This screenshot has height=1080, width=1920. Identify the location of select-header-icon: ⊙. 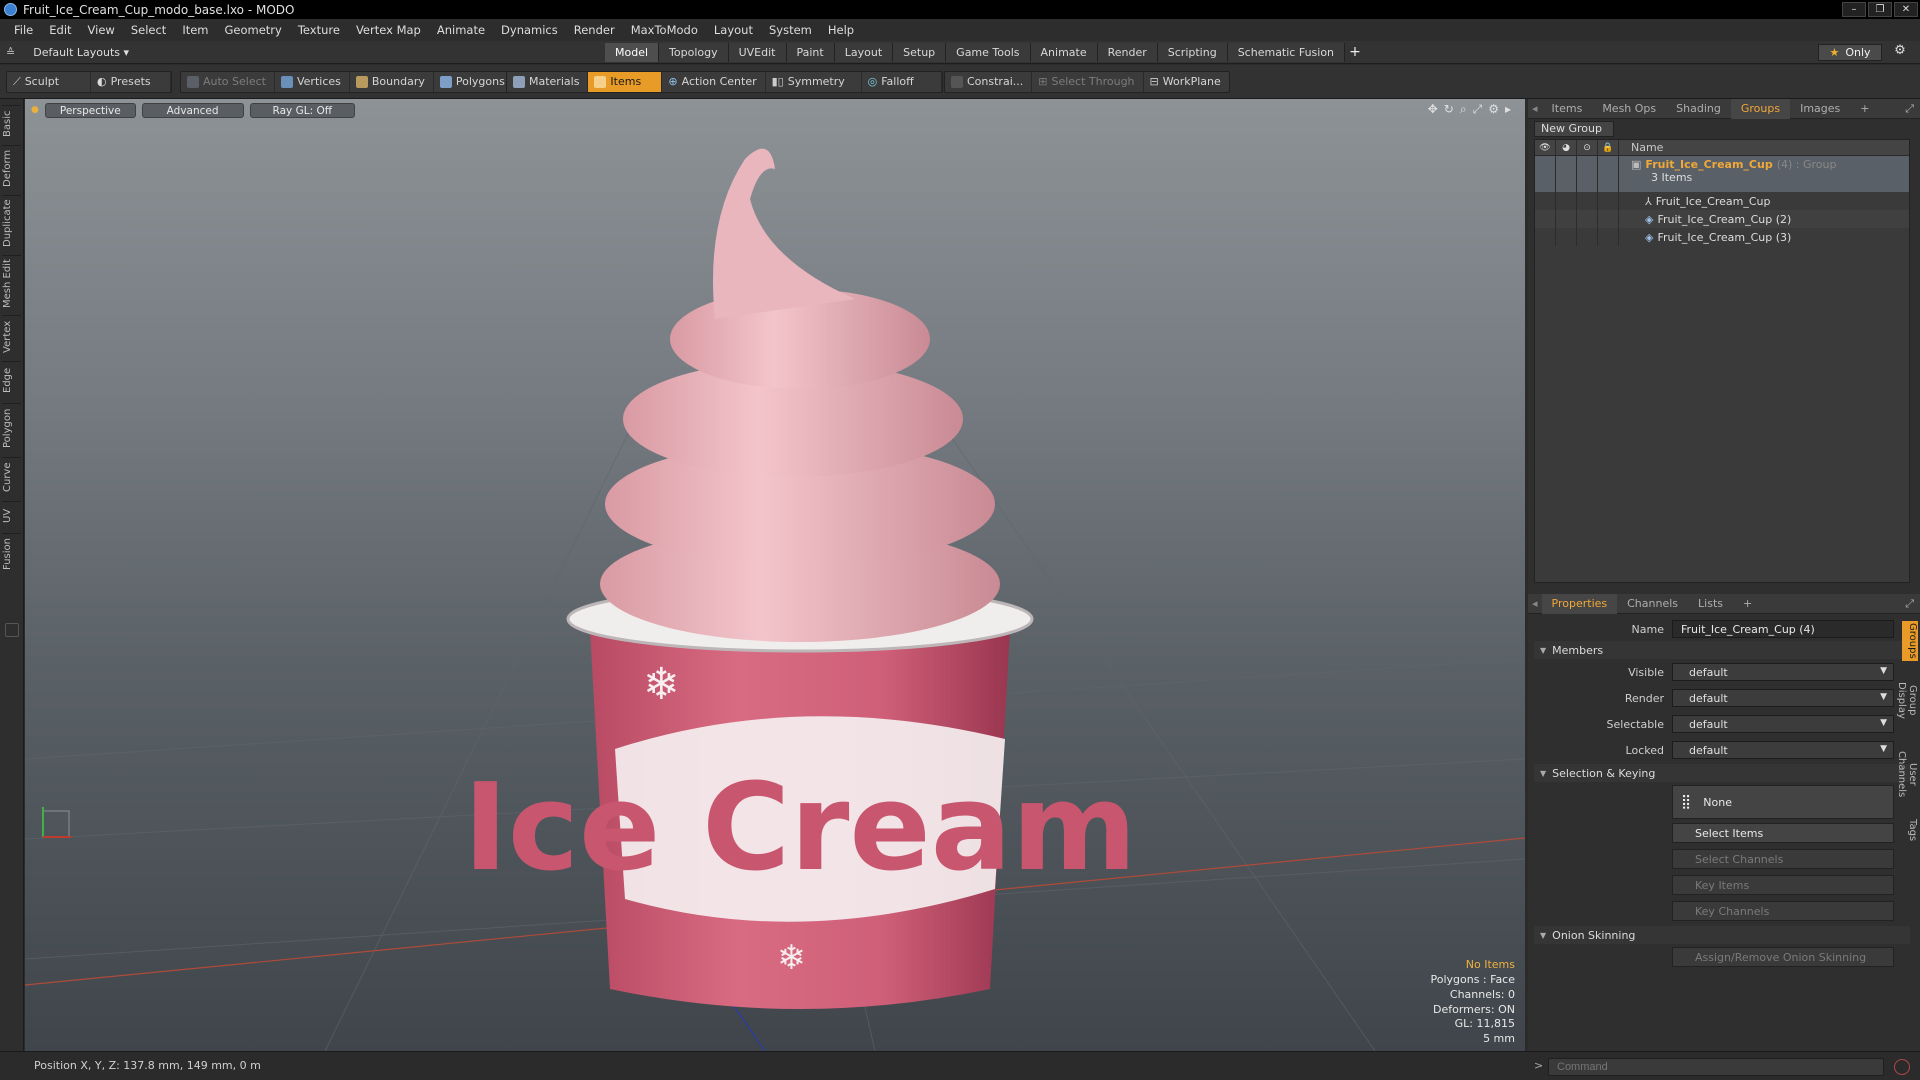
(1587, 147).